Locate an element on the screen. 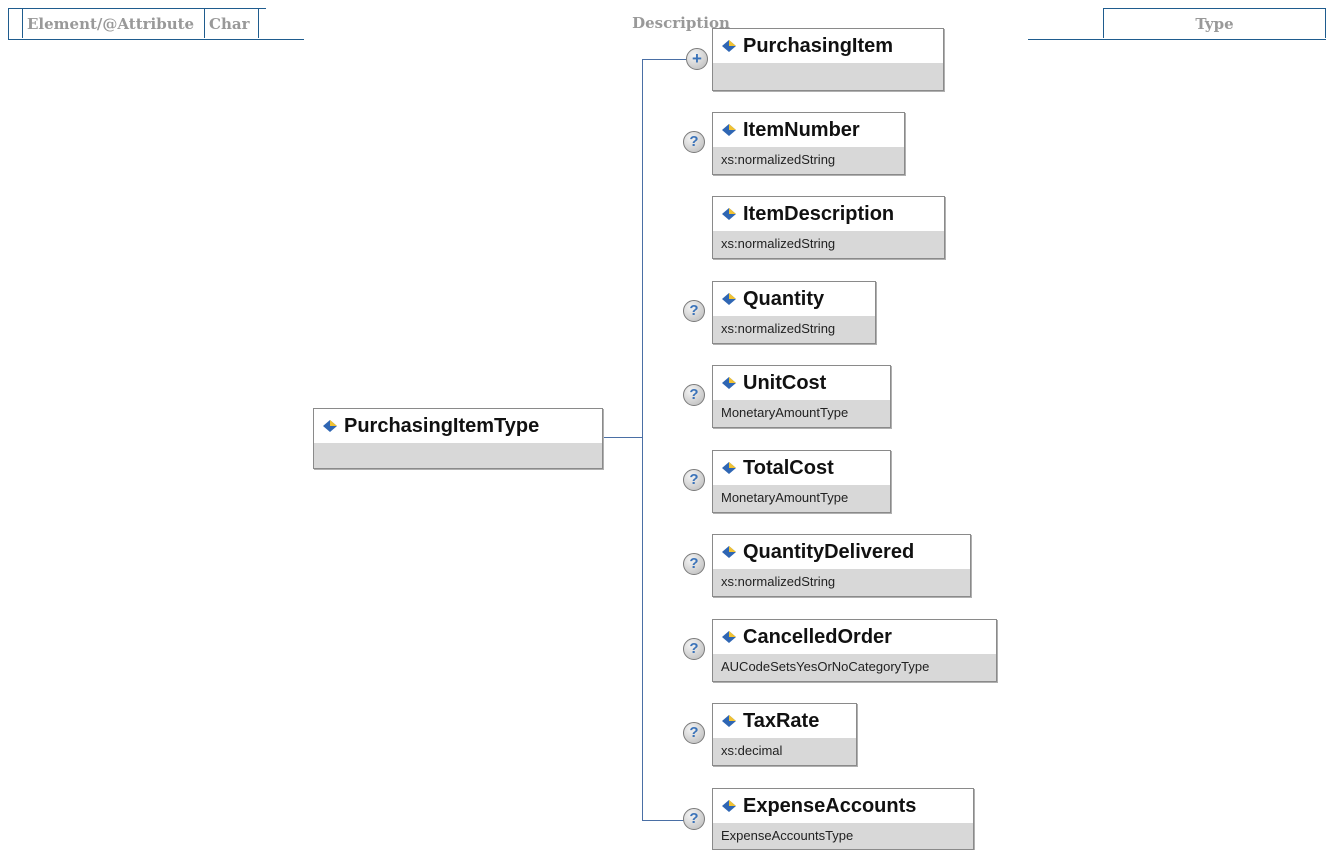  header-top-border is located at coordinates (137, 8).